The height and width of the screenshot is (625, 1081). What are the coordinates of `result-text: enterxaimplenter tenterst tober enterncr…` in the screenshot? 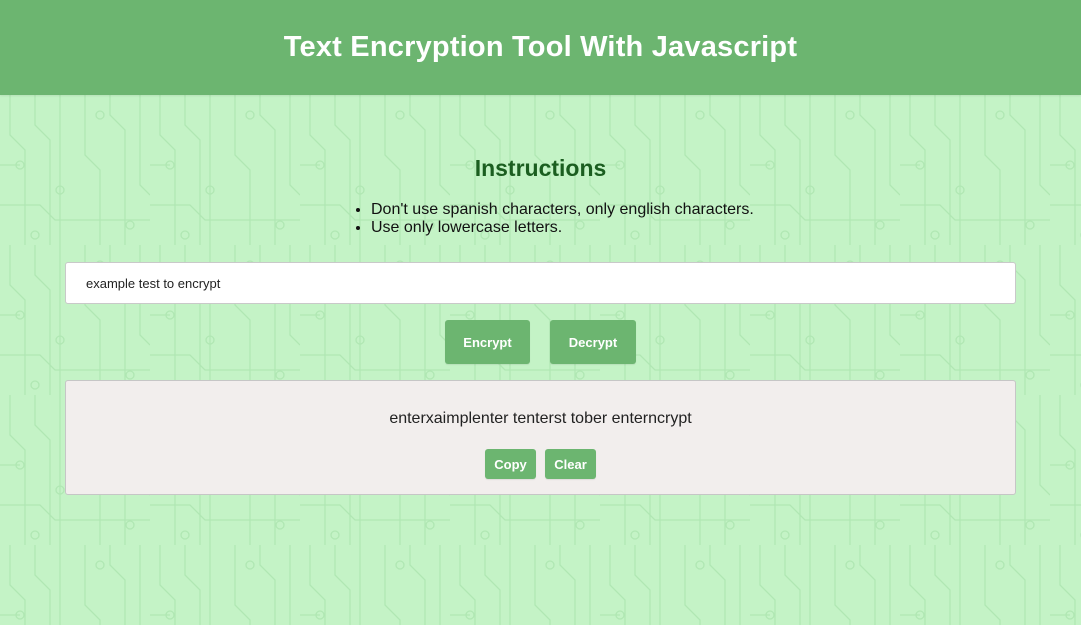 It's located at (540, 418).